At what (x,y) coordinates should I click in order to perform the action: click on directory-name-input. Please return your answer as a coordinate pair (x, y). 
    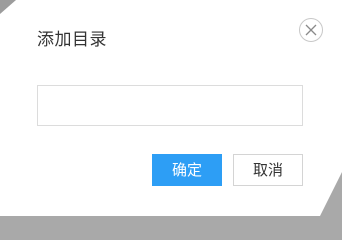
    Looking at the image, I should click on (170, 105).